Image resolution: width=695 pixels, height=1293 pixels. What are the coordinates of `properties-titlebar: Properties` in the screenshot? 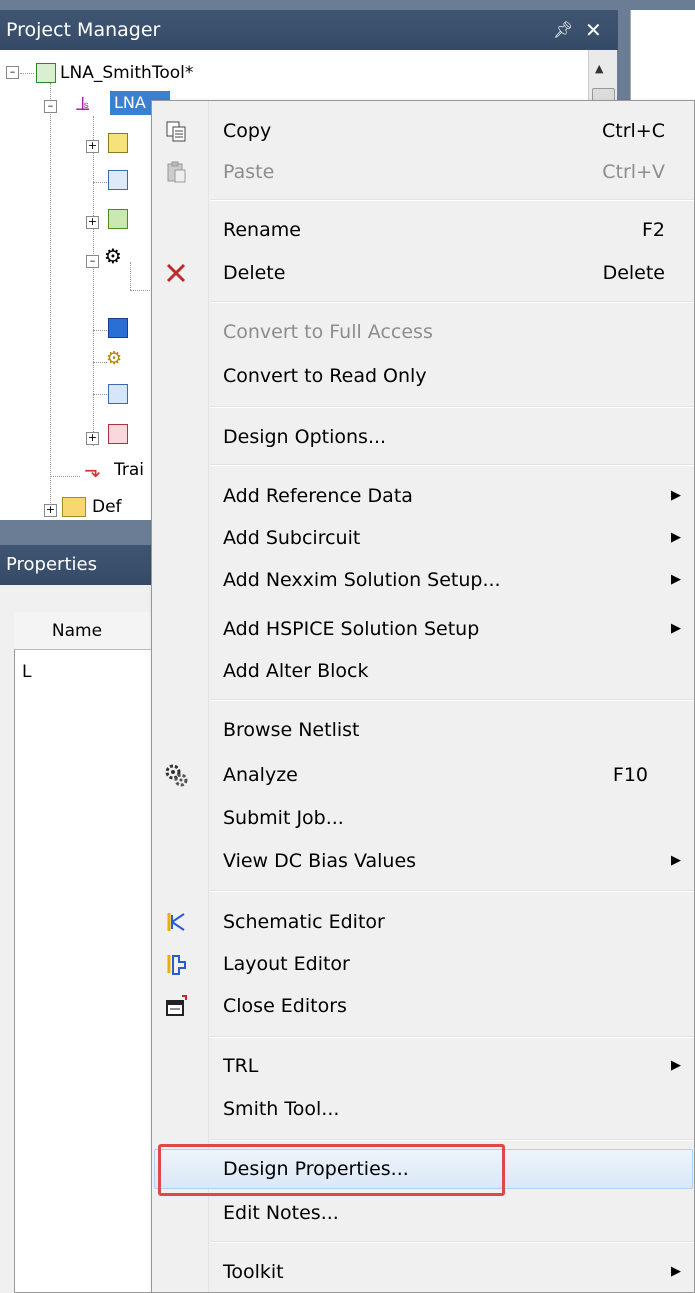 It's located at (80, 565).